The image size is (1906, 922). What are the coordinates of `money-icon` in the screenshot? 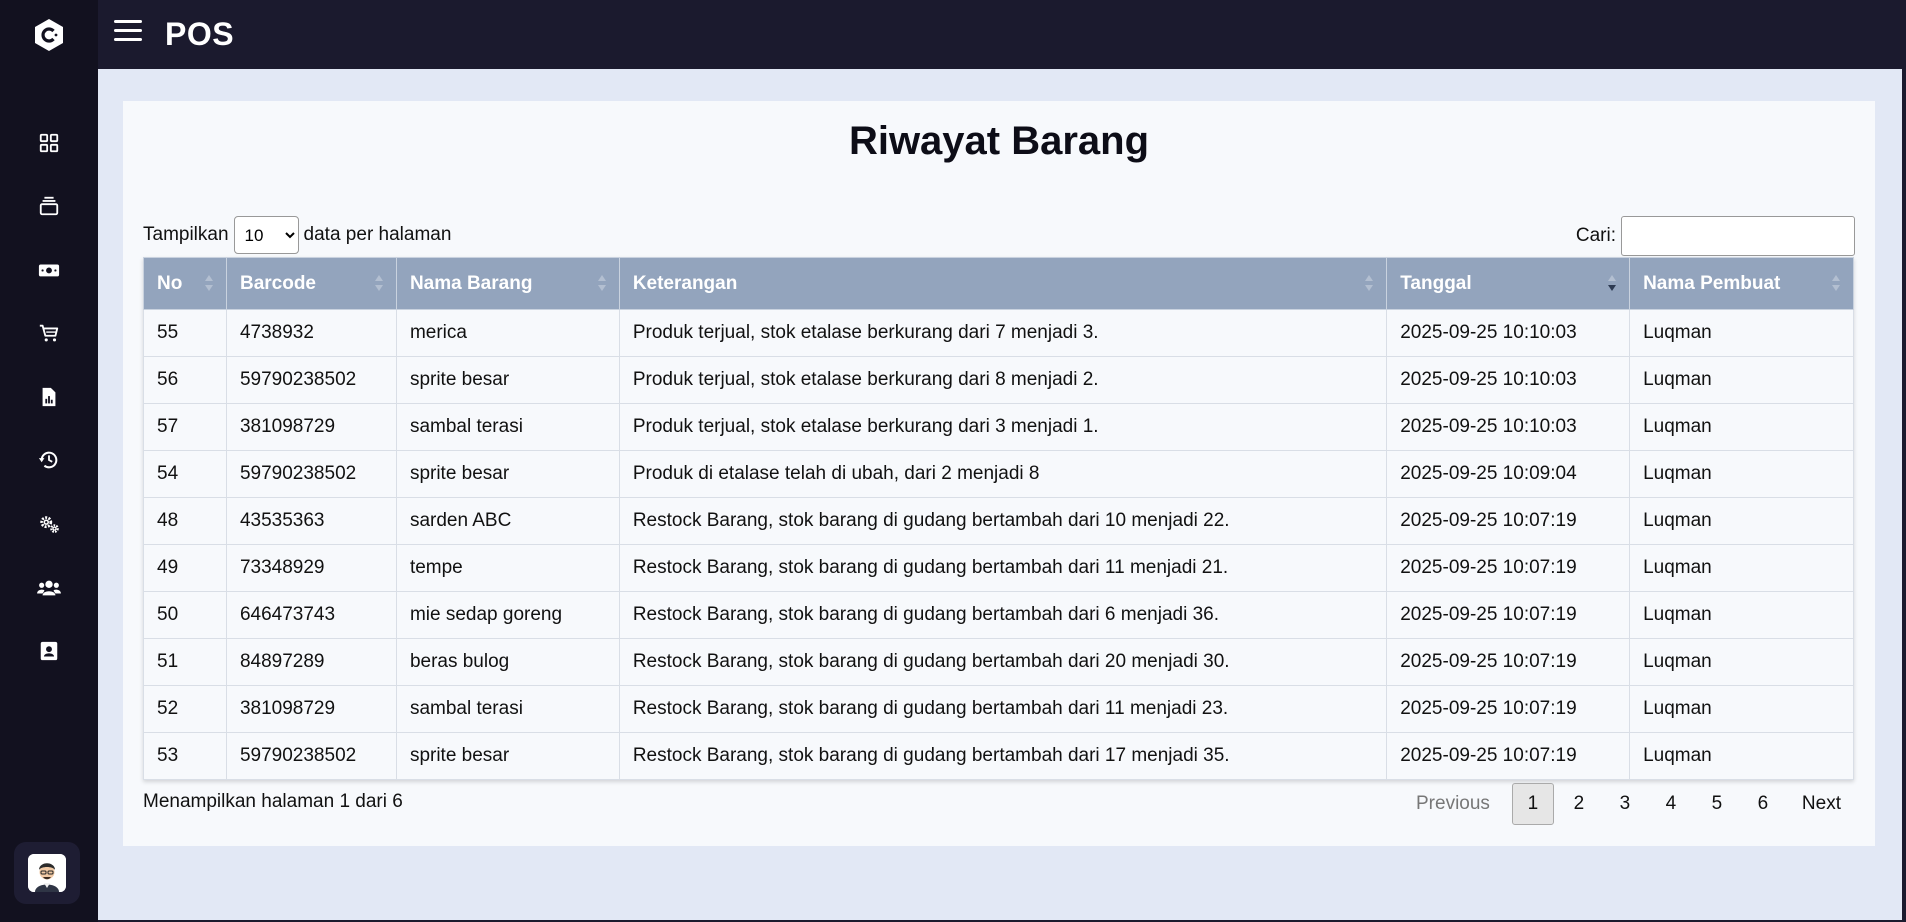 It's located at (49, 270).